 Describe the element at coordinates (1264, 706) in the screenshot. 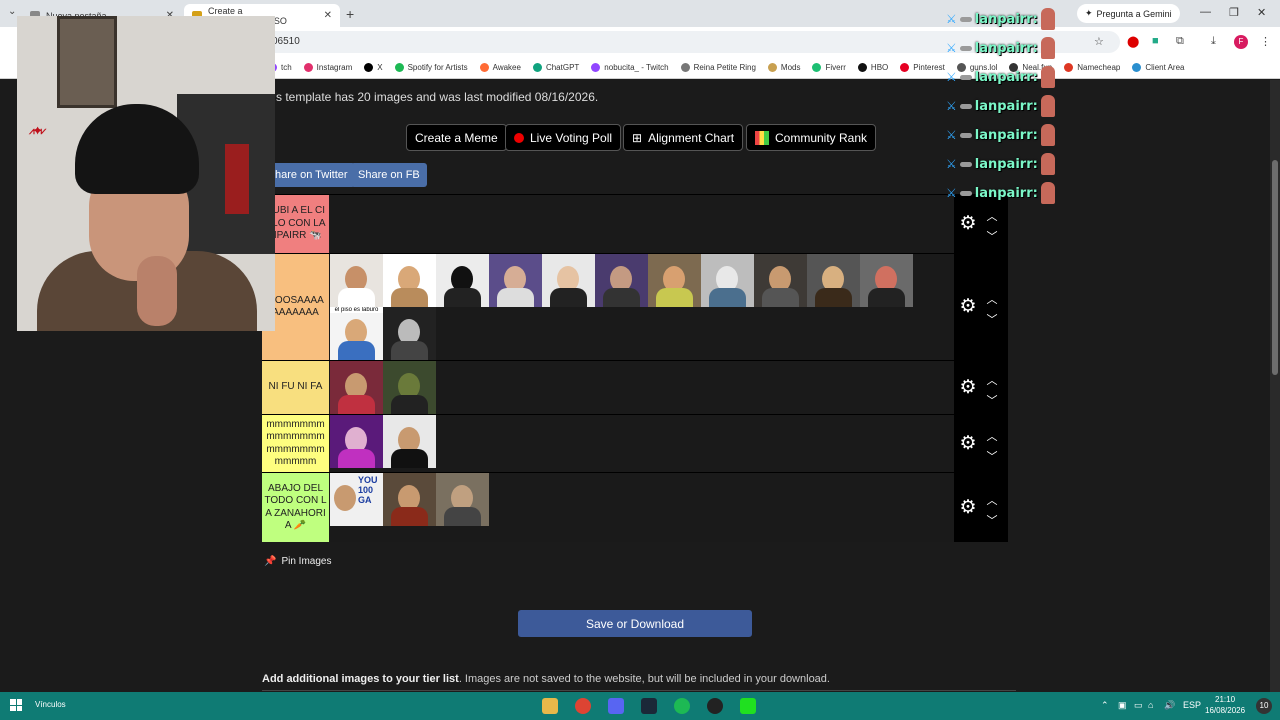

I see `notification-badge: 10` at that location.